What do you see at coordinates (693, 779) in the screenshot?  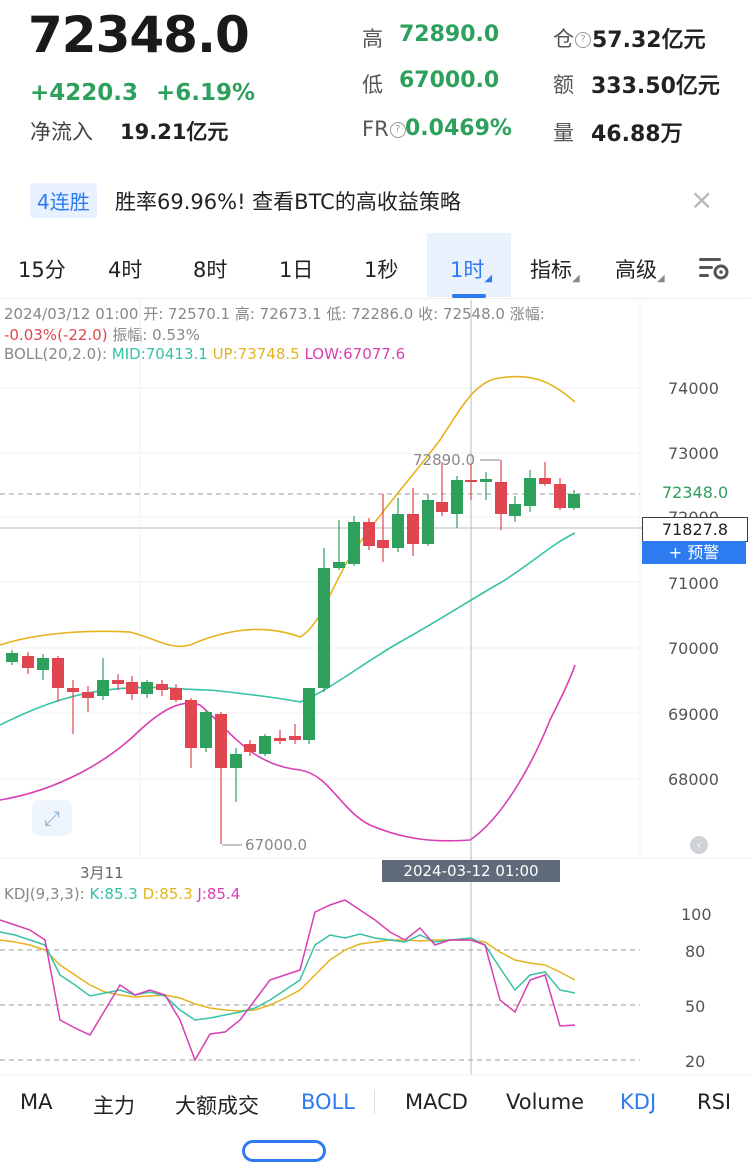 I see `price-axis-label: 68000` at bounding box center [693, 779].